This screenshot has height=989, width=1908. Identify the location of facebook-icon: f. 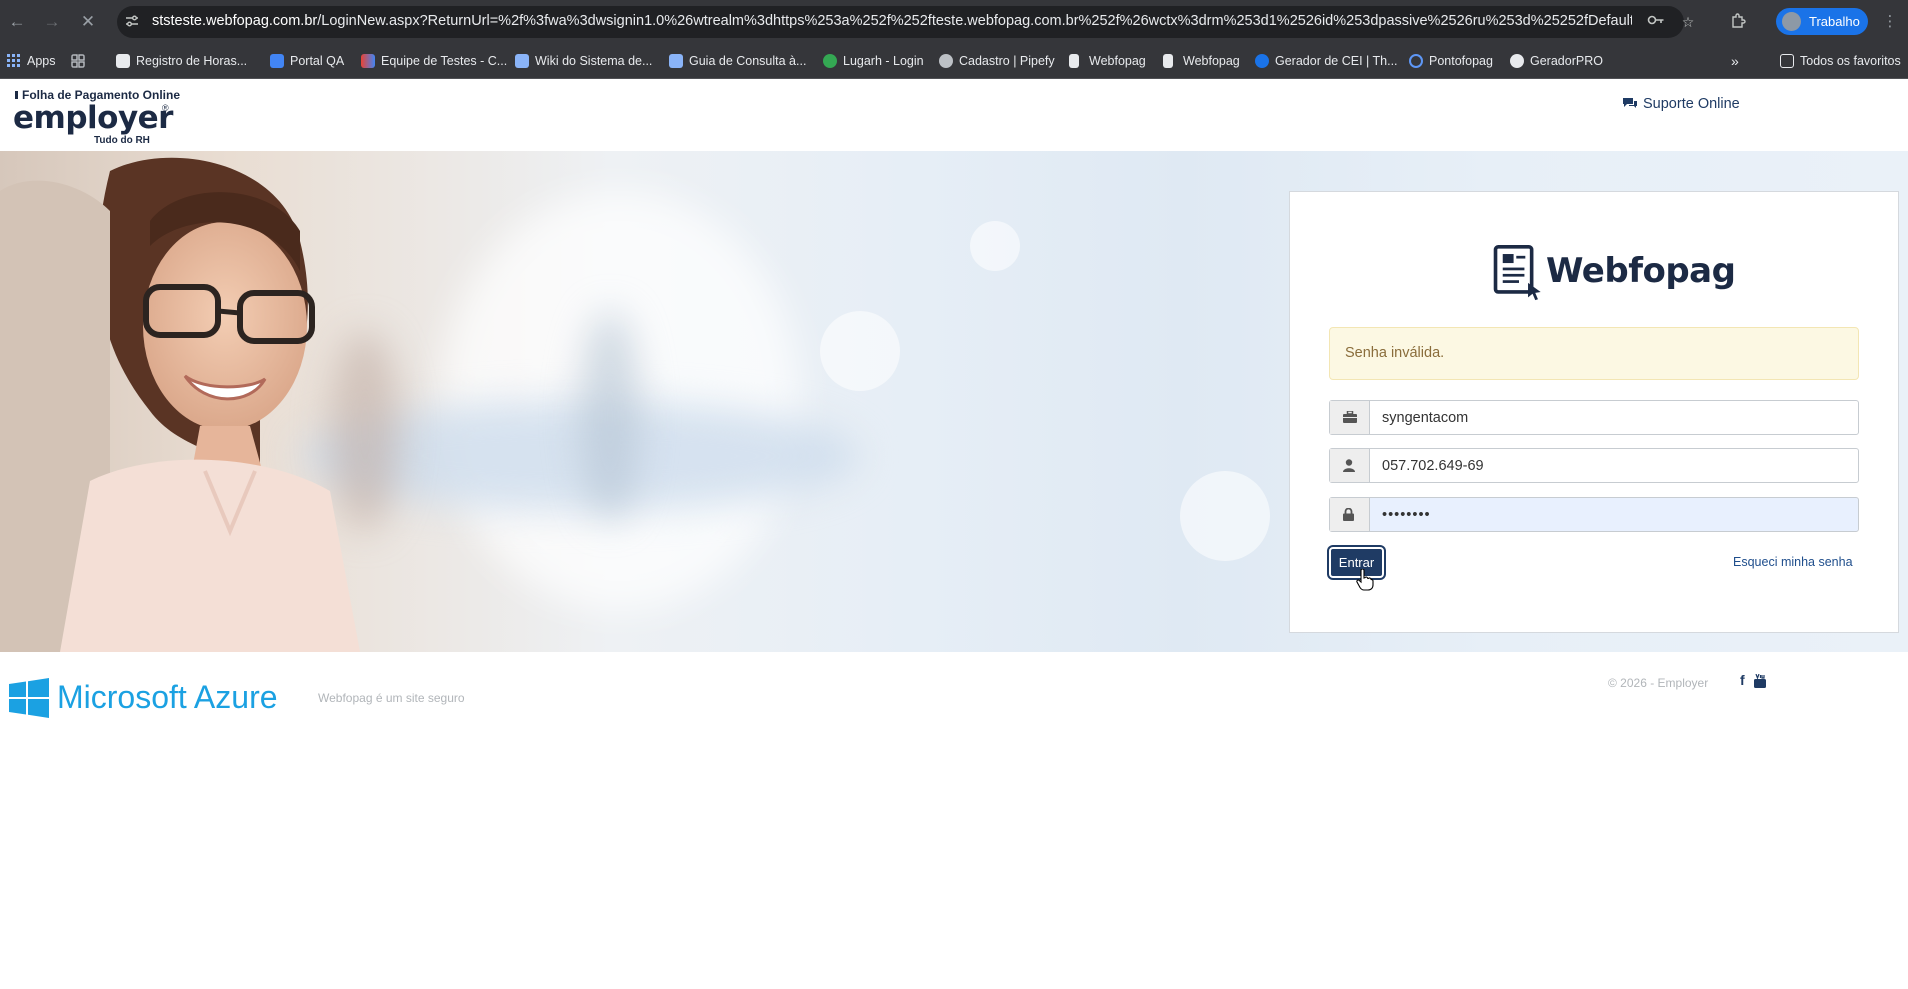
(1742, 680).